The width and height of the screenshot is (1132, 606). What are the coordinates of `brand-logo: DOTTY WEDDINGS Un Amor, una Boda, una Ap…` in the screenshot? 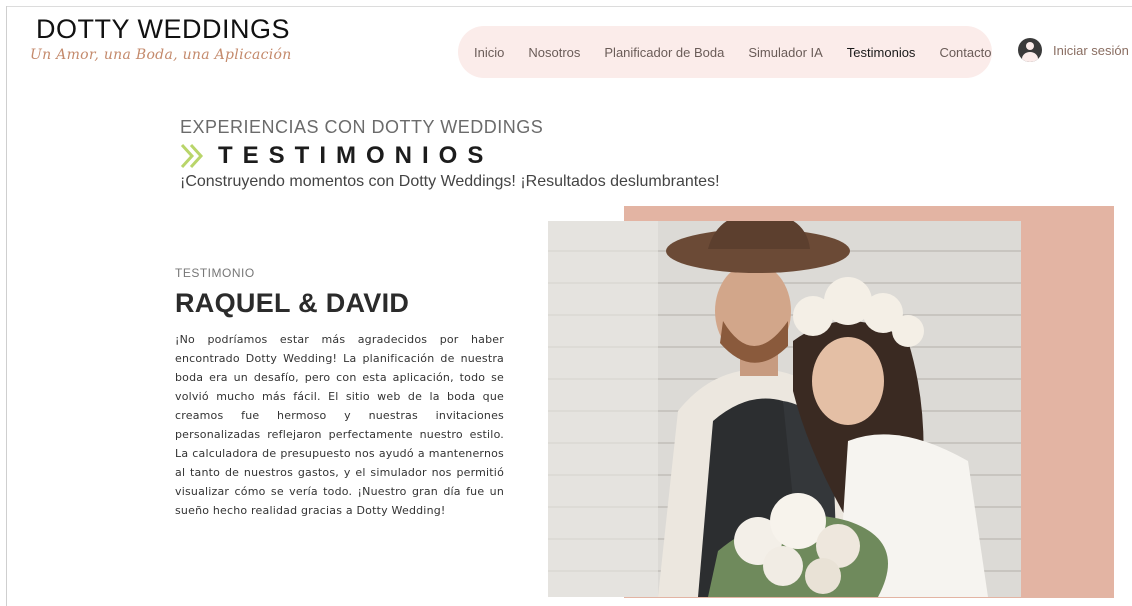 It's located at (161, 38).